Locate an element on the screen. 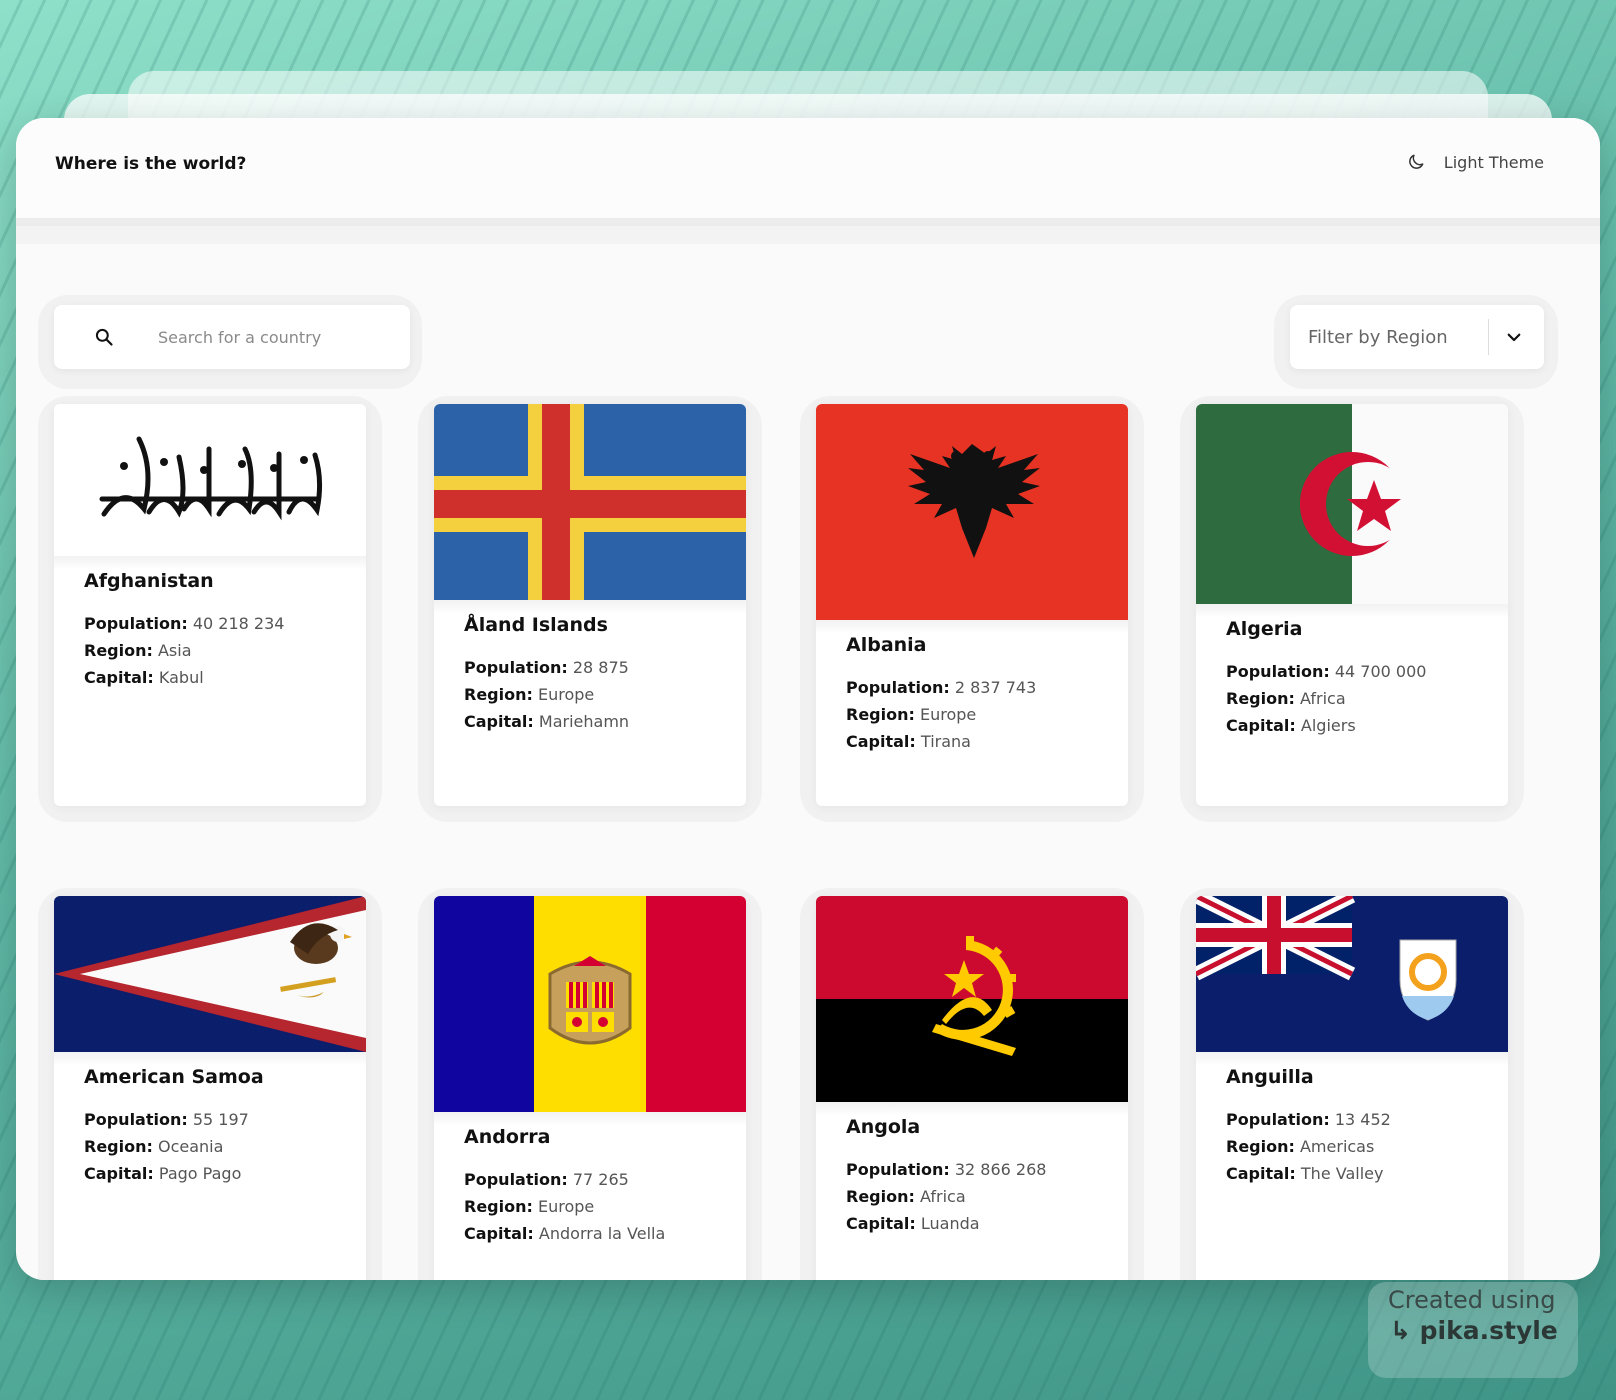 Image resolution: width=1616 pixels, height=1400 pixels. country-name: Afghanistan is located at coordinates (149, 581).